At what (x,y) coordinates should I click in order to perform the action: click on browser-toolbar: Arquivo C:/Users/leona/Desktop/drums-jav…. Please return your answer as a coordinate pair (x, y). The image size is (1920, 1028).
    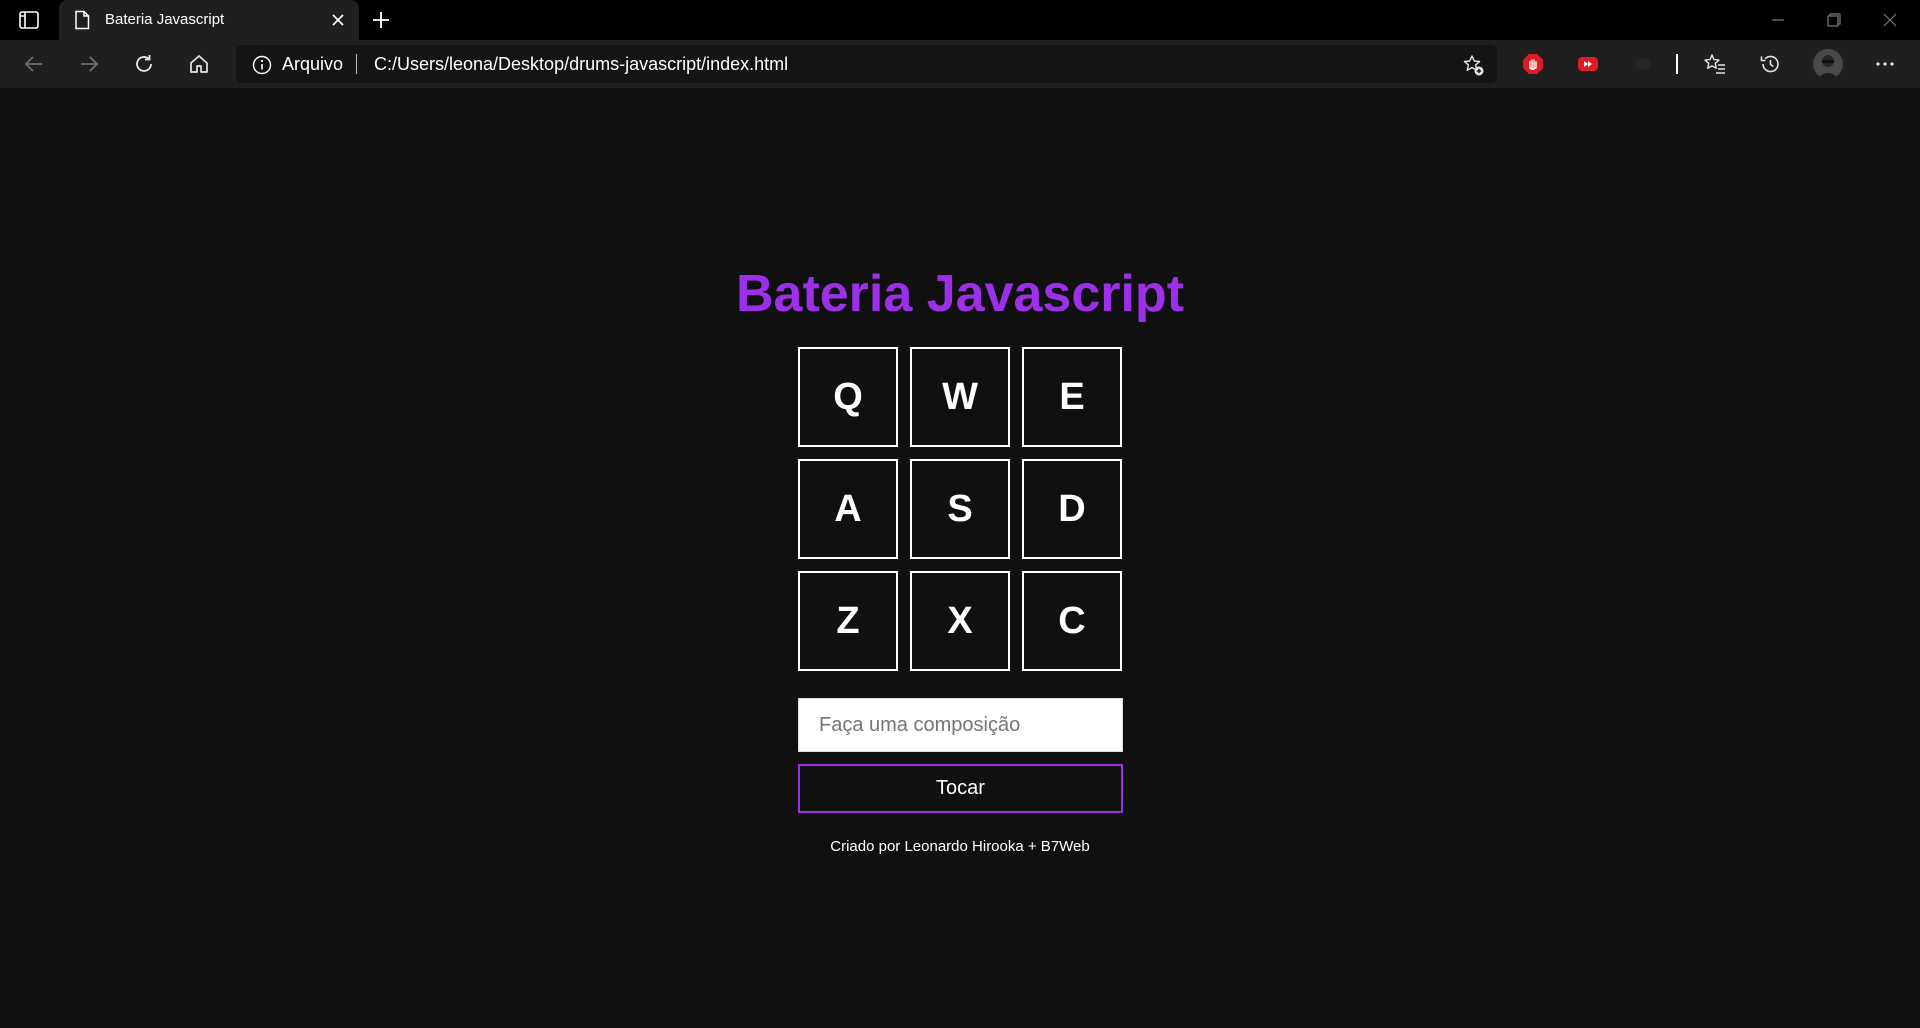
    Looking at the image, I should click on (960, 64).